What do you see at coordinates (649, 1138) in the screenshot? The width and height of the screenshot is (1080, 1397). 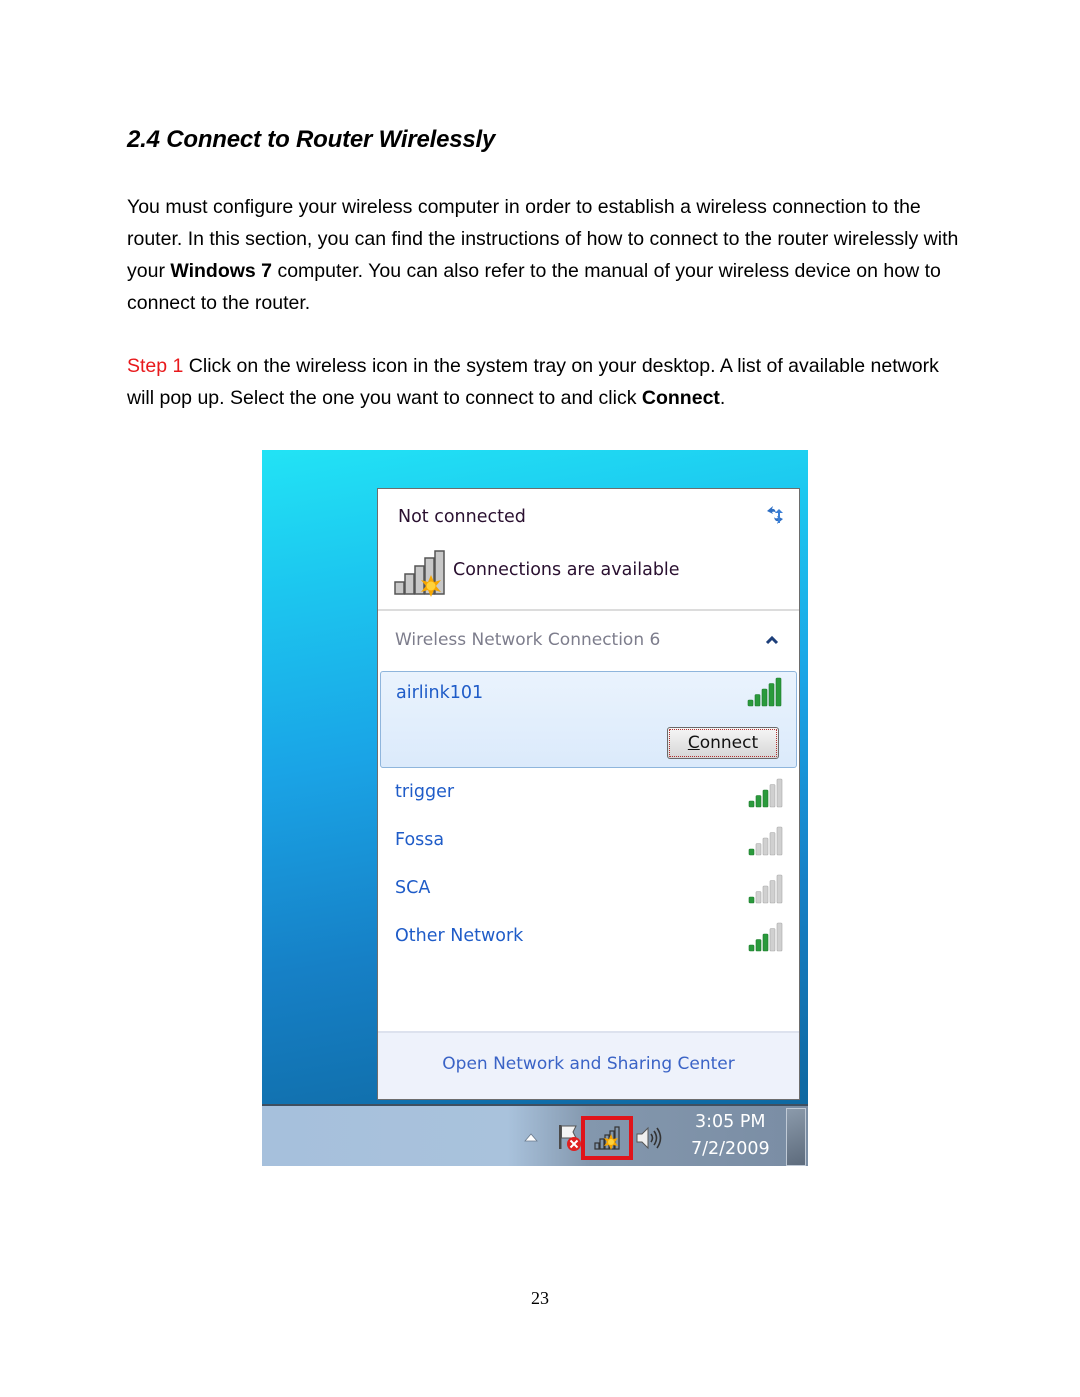 I see `volume-speaker-icon` at bounding box center [649, 1138].